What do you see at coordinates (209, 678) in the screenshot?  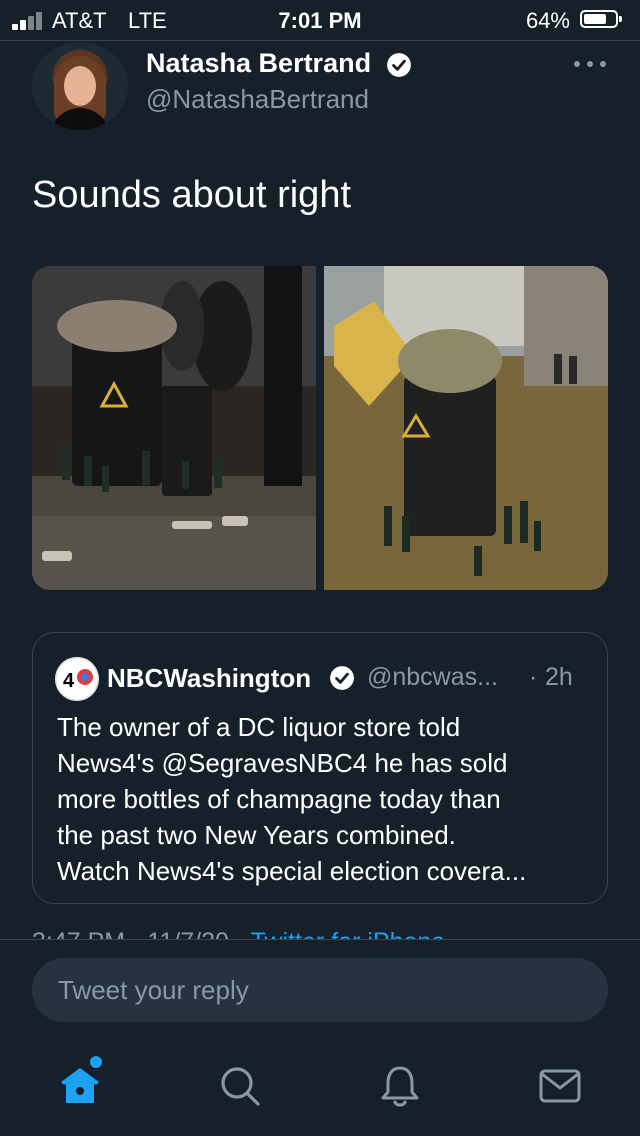 I see `quoted-author-name: NBCWashington` at bounding box center [209, 678].